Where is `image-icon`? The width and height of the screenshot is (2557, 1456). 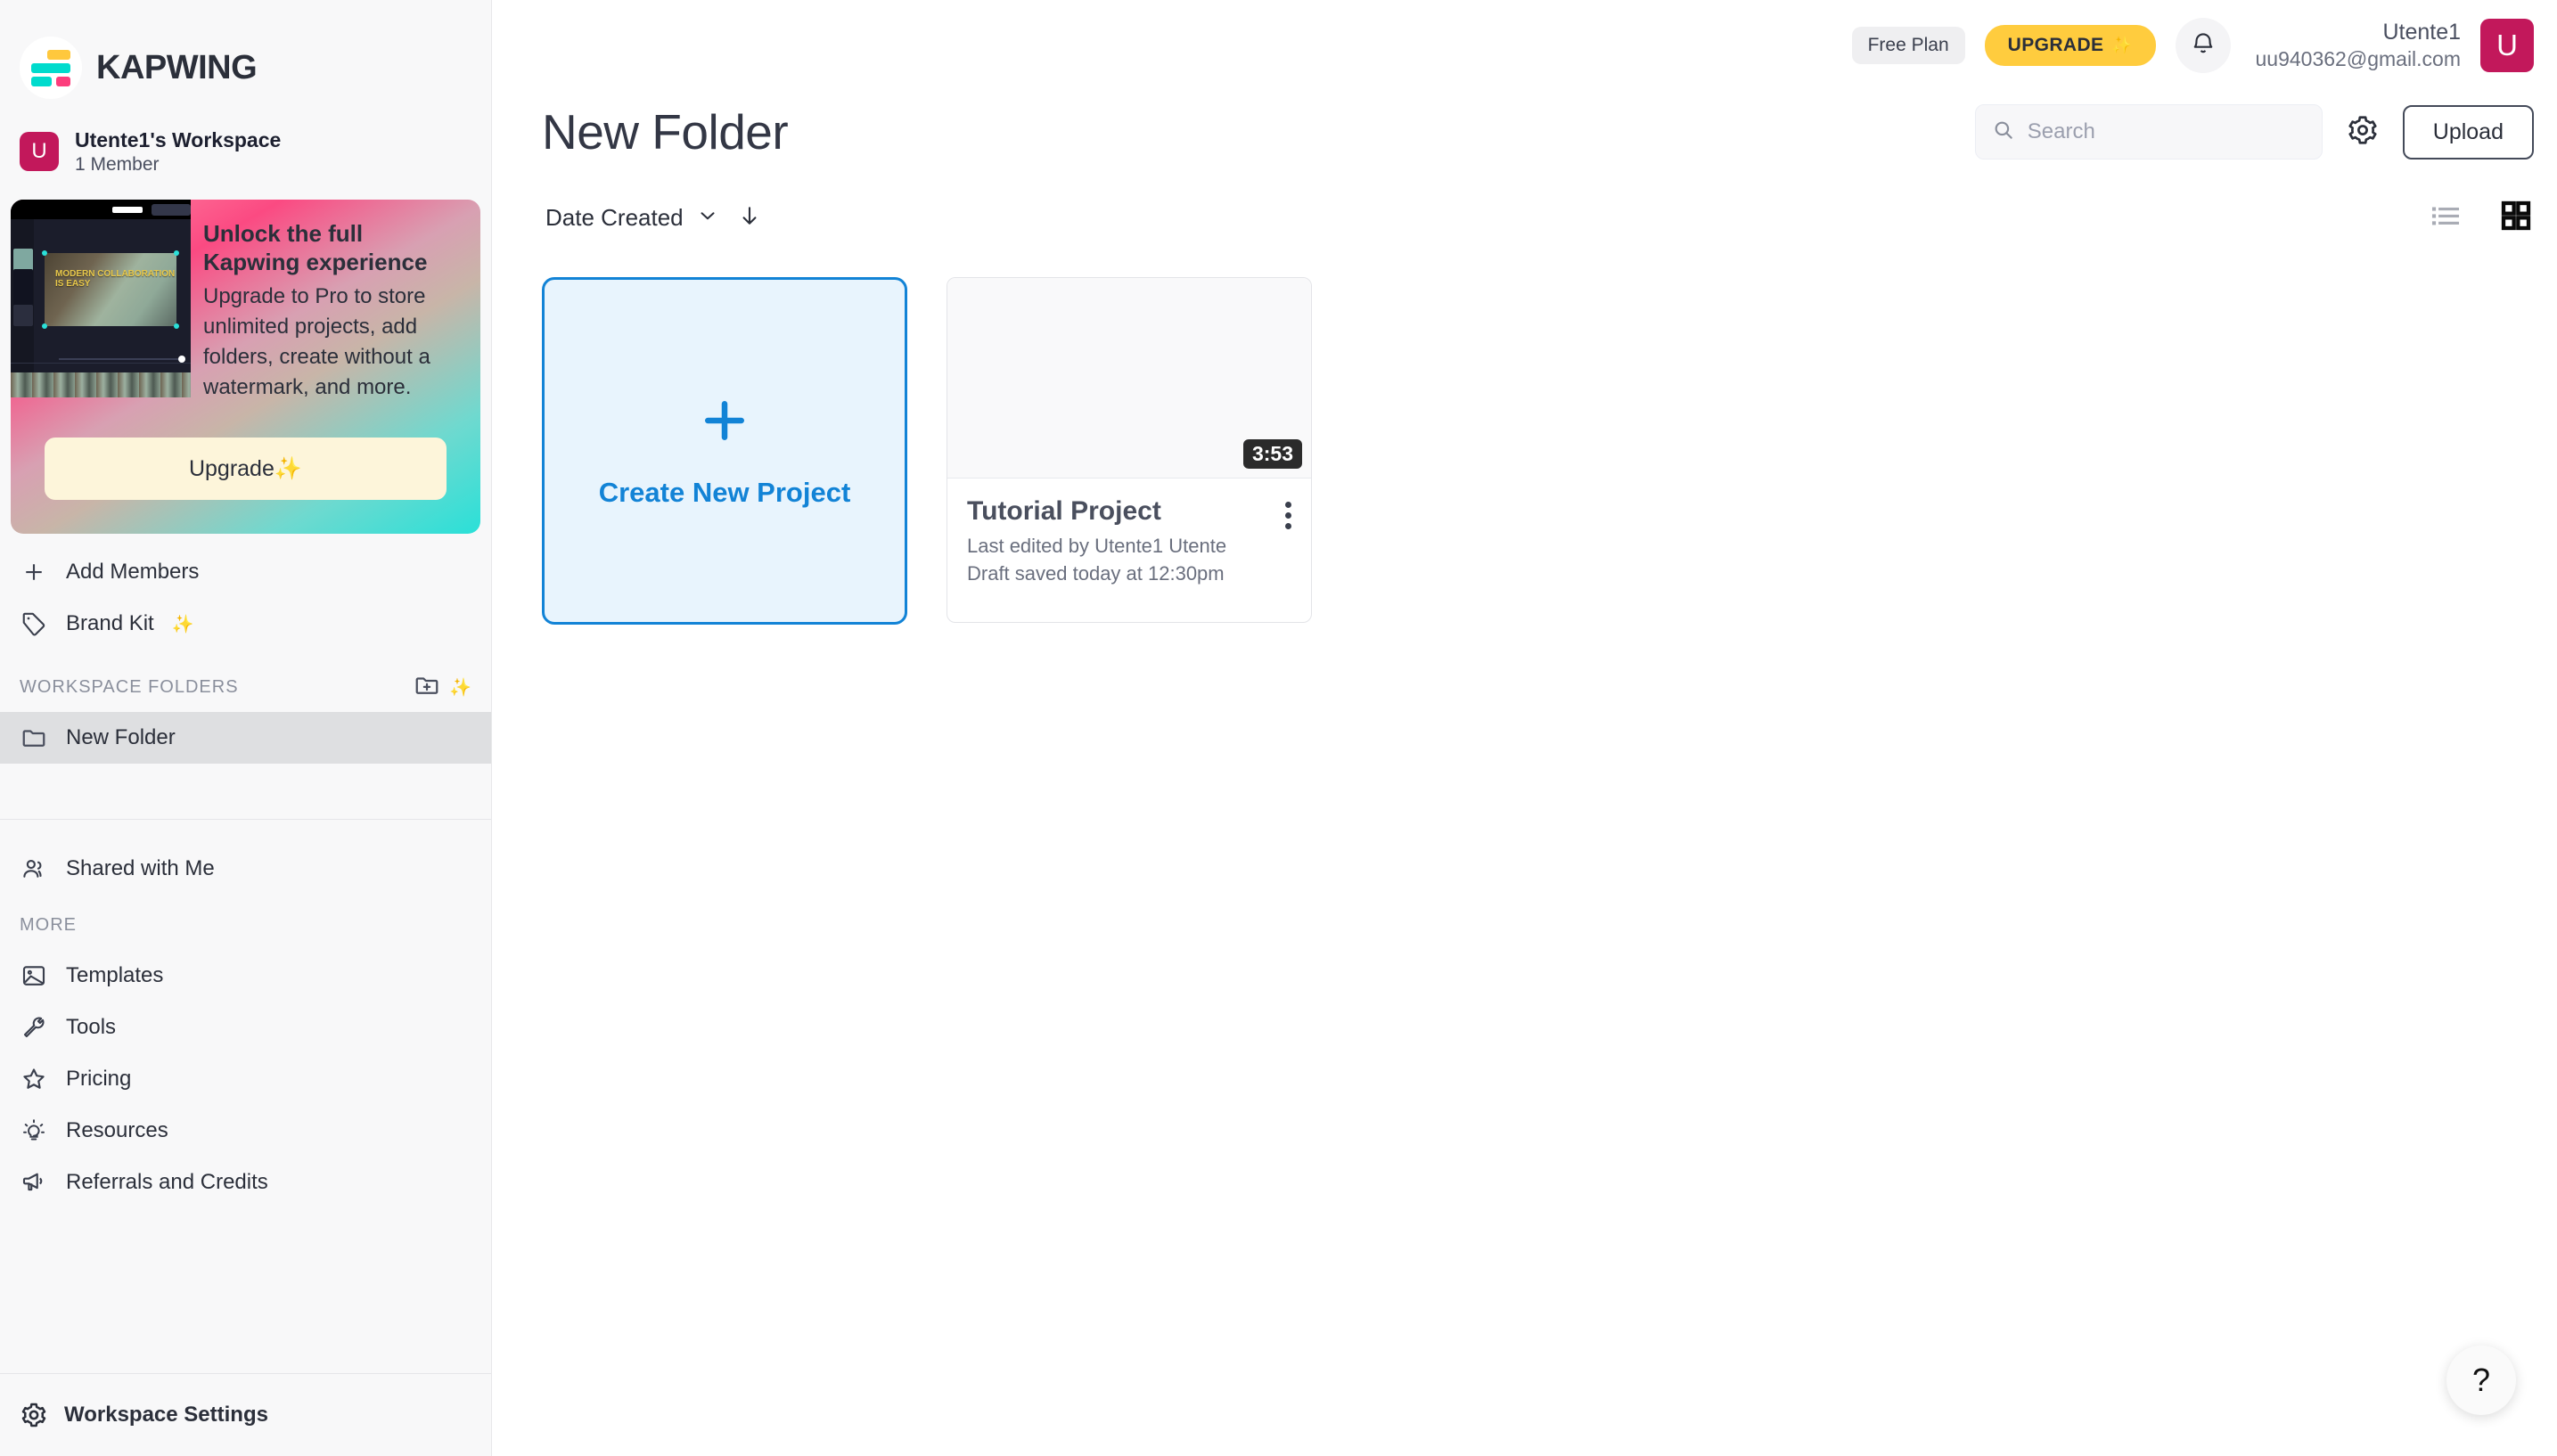
image-icon is located at coordinates (34, 976).